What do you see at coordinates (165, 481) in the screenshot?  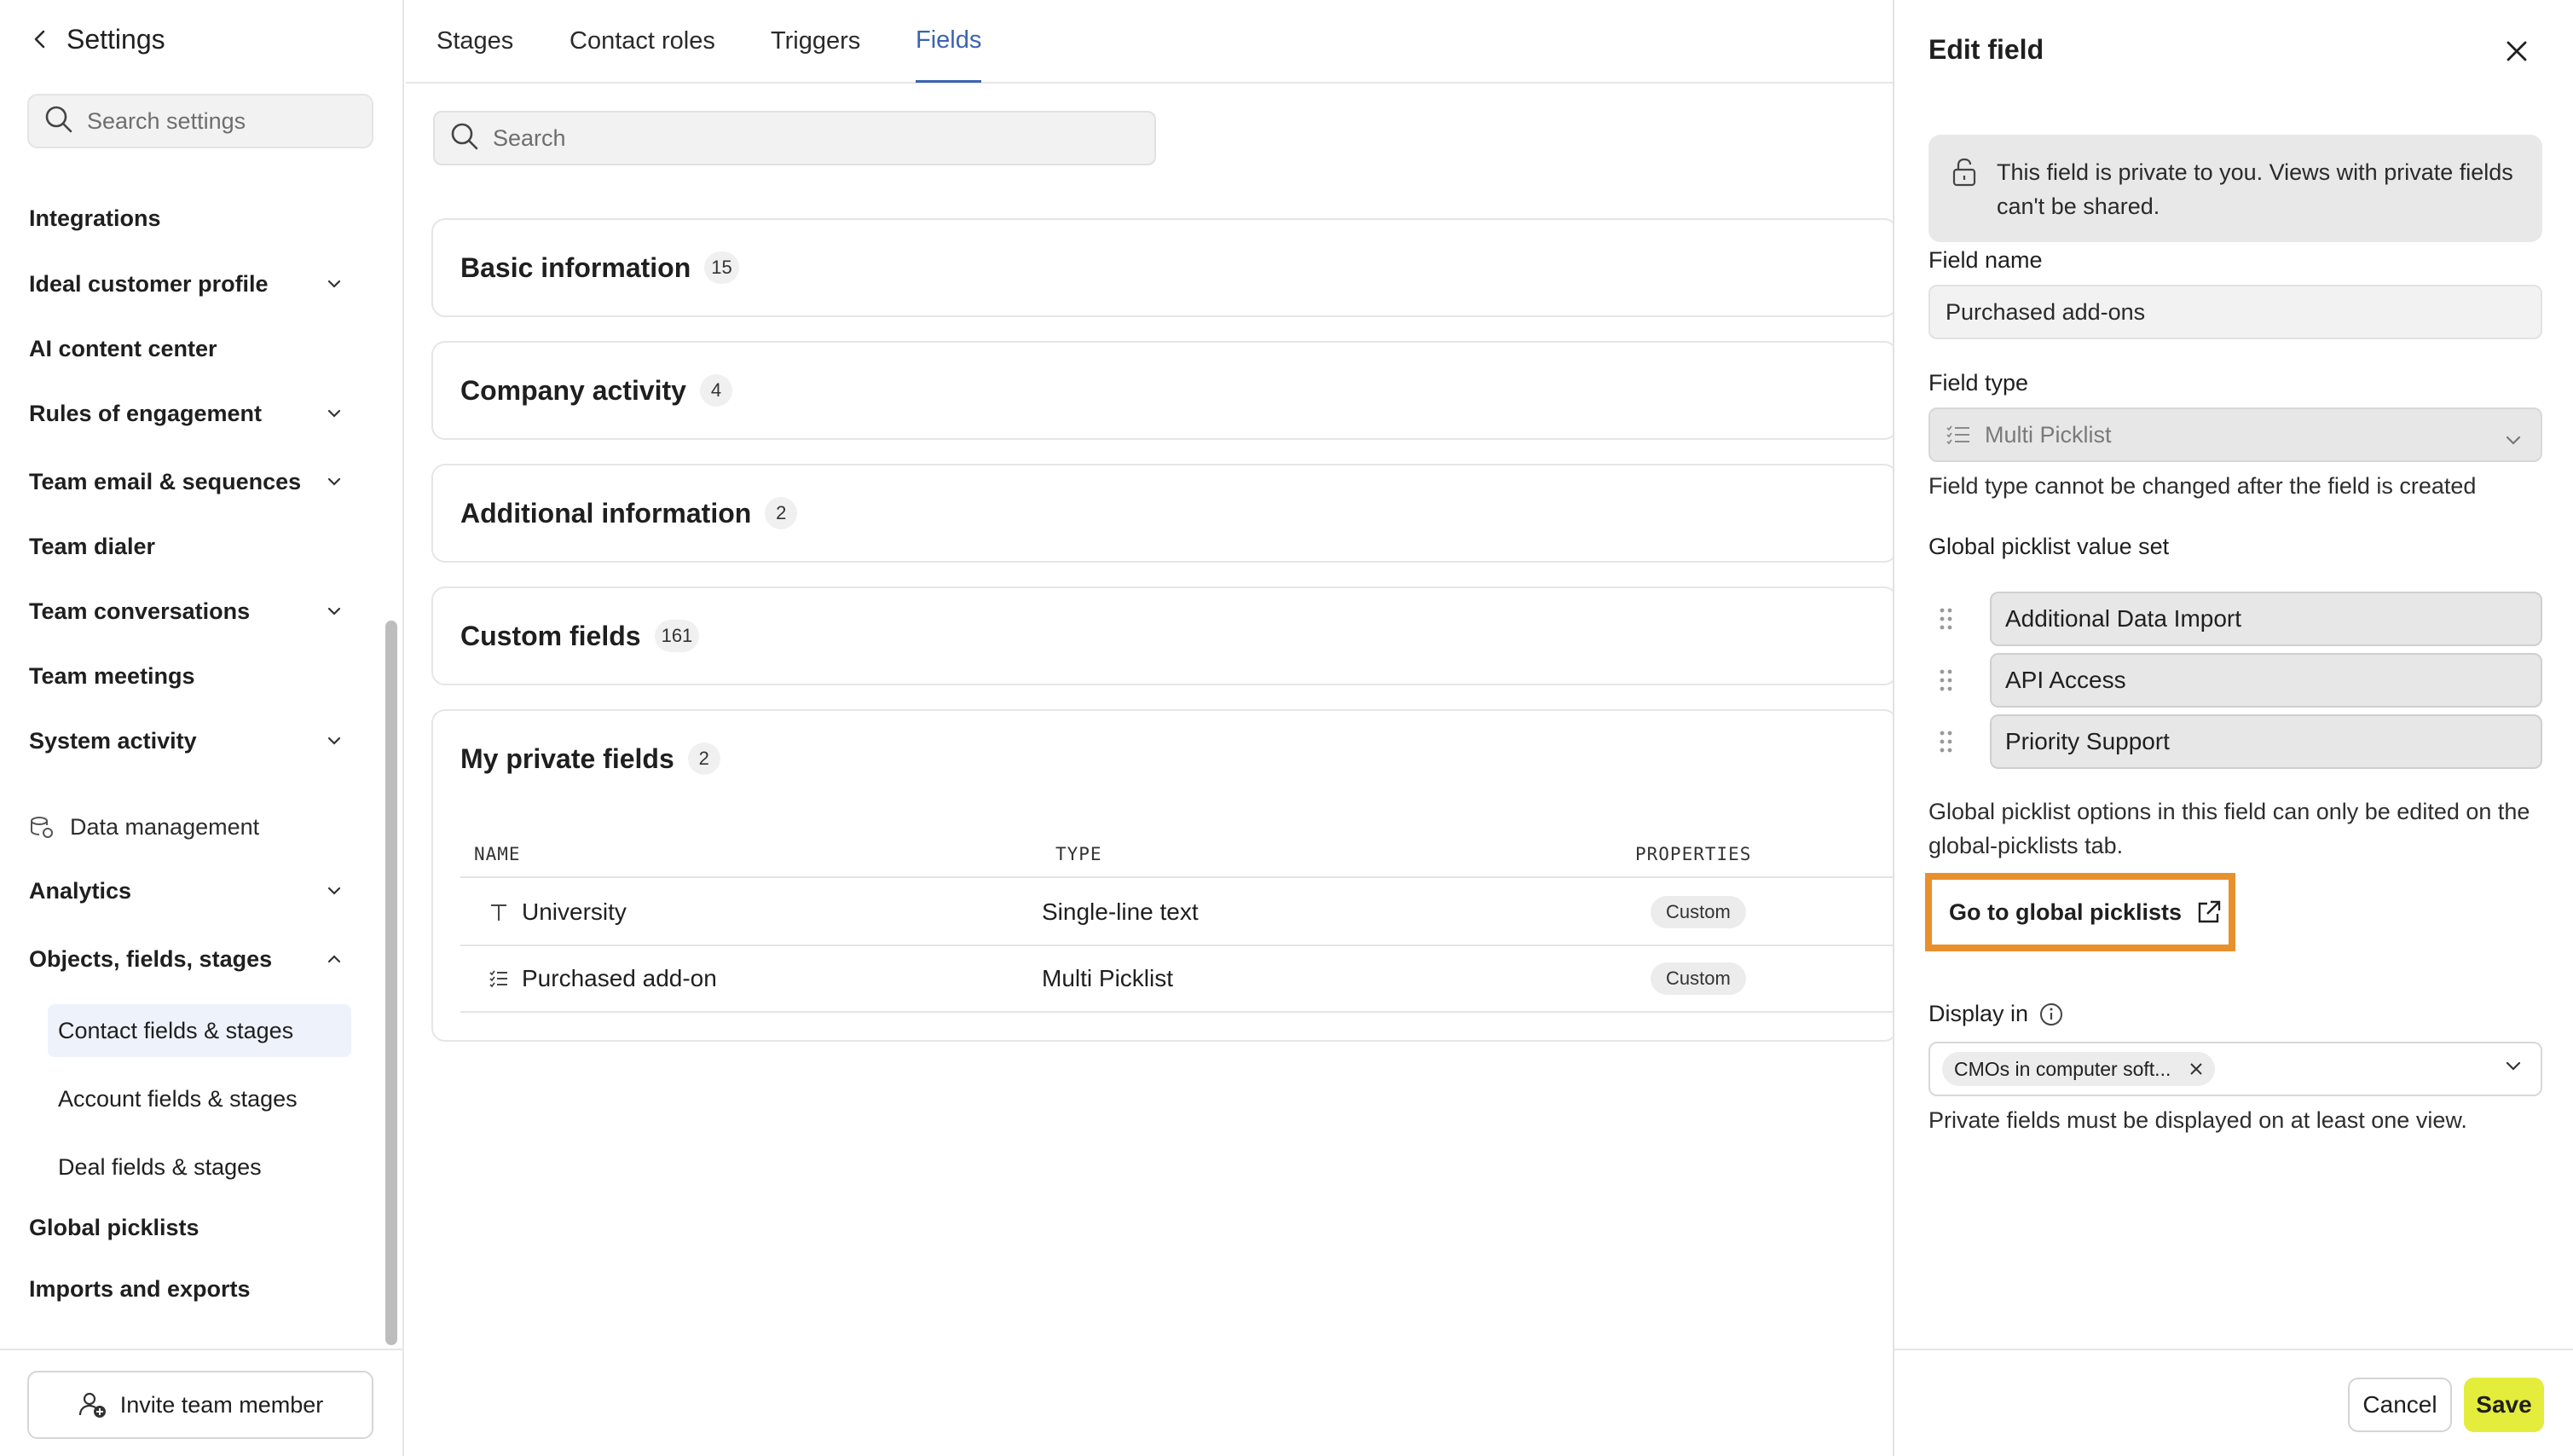 I see `sidebar-item-label: Team email & sequences` at bounding box center [165, 481].